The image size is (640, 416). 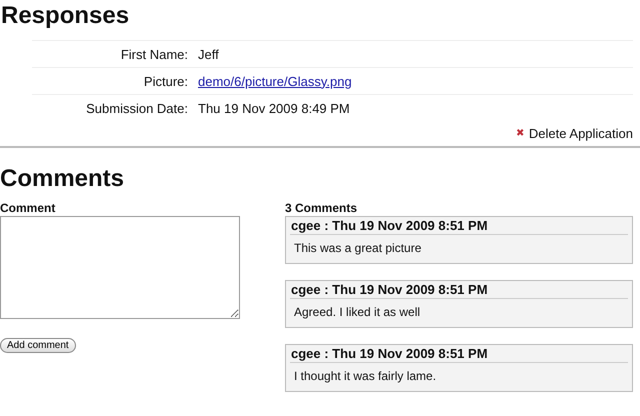 I want to click on field-label: Submission Date:, so click(x=136, y=108).